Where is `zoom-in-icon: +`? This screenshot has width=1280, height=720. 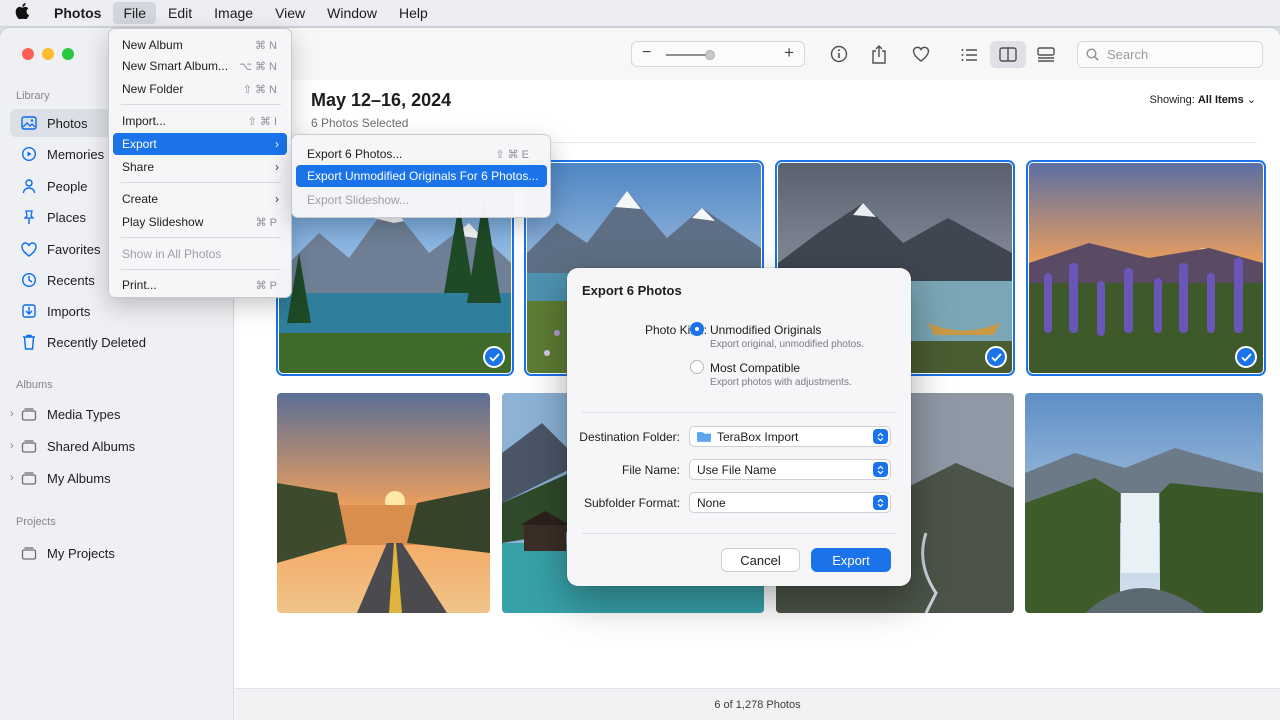
zoom-in-icon: + is located at coordinates (789, 53).